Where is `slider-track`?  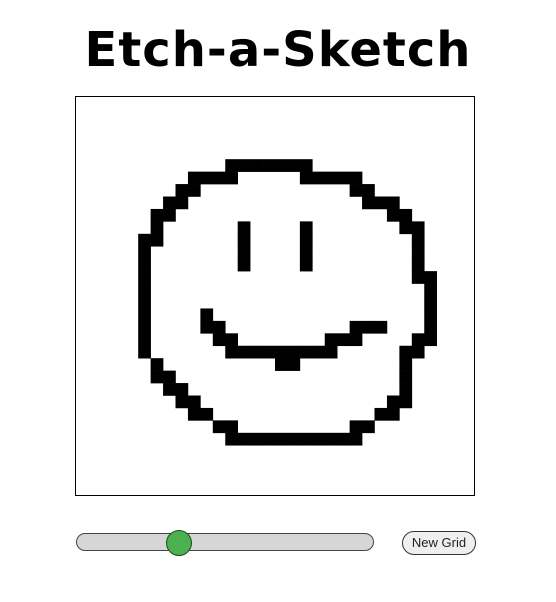 slider-track is located at coordinates (225, 542).